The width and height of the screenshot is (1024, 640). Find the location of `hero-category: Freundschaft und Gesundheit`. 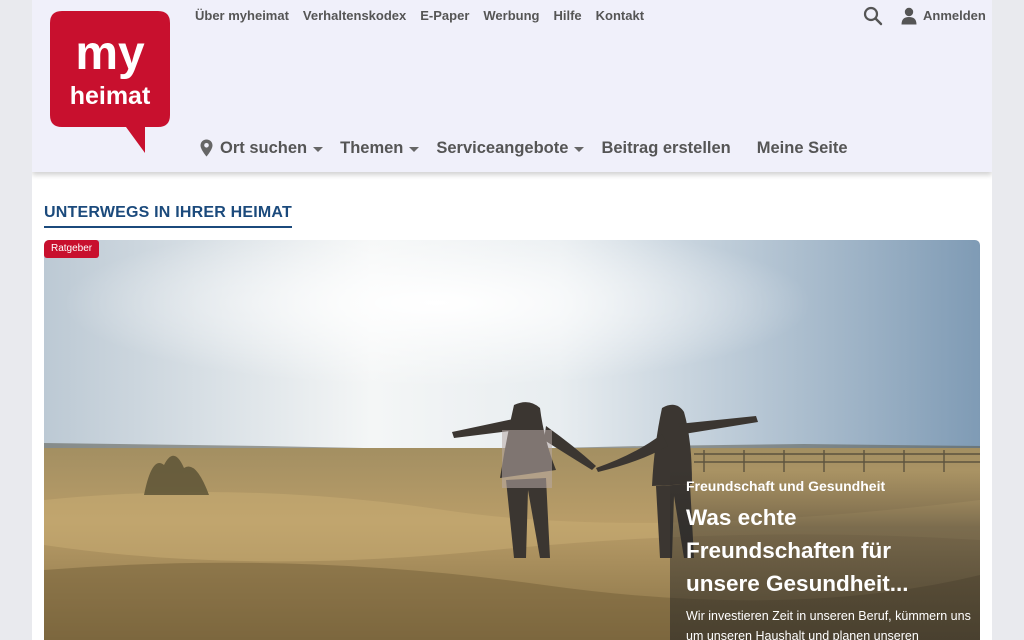

hero-category: Freundschaft und Gesundheit is located at coordinates (786, 486).